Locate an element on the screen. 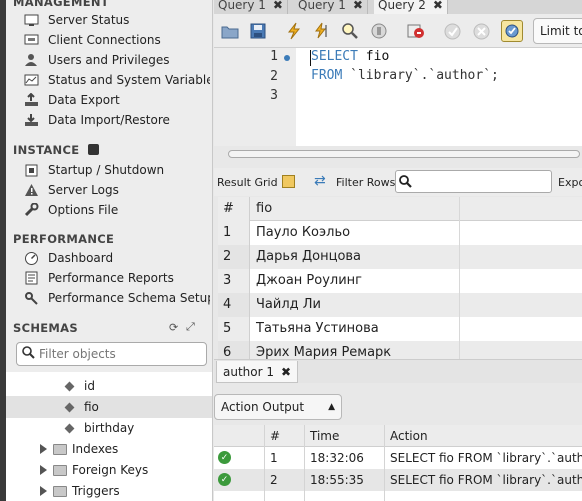  cell-fio: Эрих Мария Ремарк is located at coordinates (323, 352).